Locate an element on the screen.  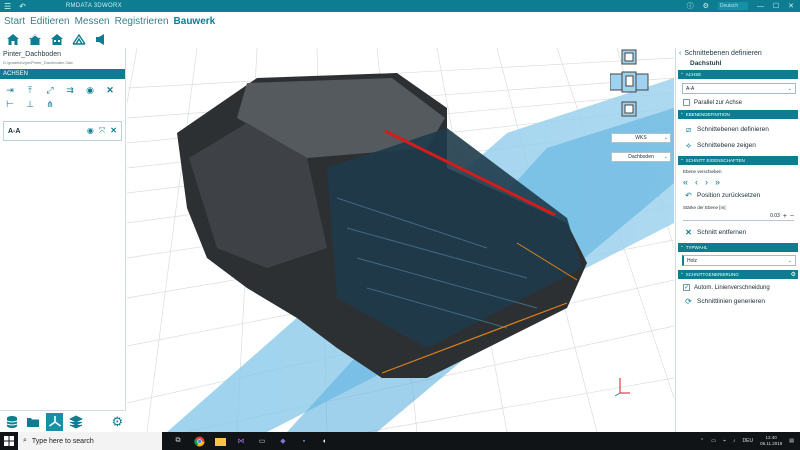
axis-vertical-icon: ⤒ is located at coordinates (30, 90).